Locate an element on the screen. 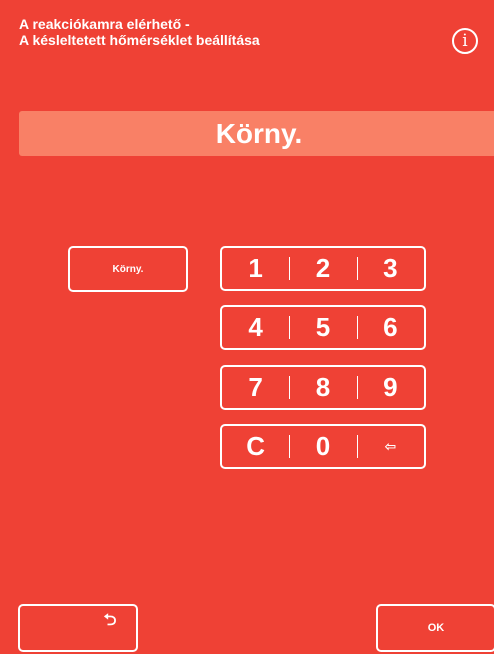  back-button: ⮌ is located at coordinates (78, 628).